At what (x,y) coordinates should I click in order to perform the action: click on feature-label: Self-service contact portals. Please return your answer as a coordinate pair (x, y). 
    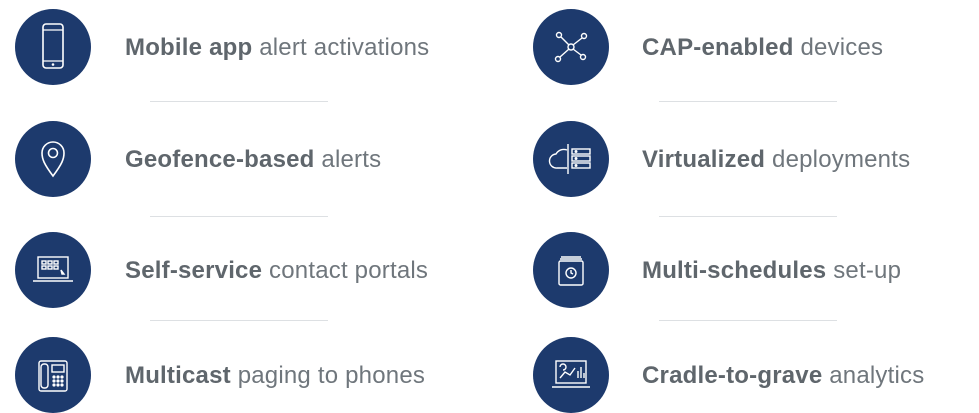
    Looking at the image, I should click on (277, 270).